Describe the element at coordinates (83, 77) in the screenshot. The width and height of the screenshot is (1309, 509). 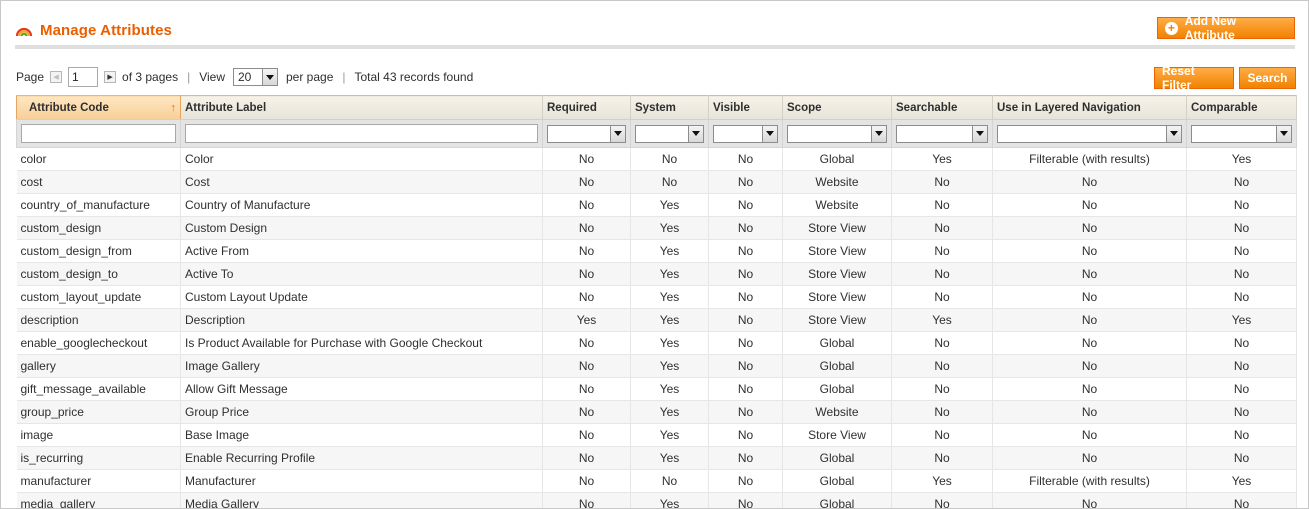
I see `page-number-input` at that location.